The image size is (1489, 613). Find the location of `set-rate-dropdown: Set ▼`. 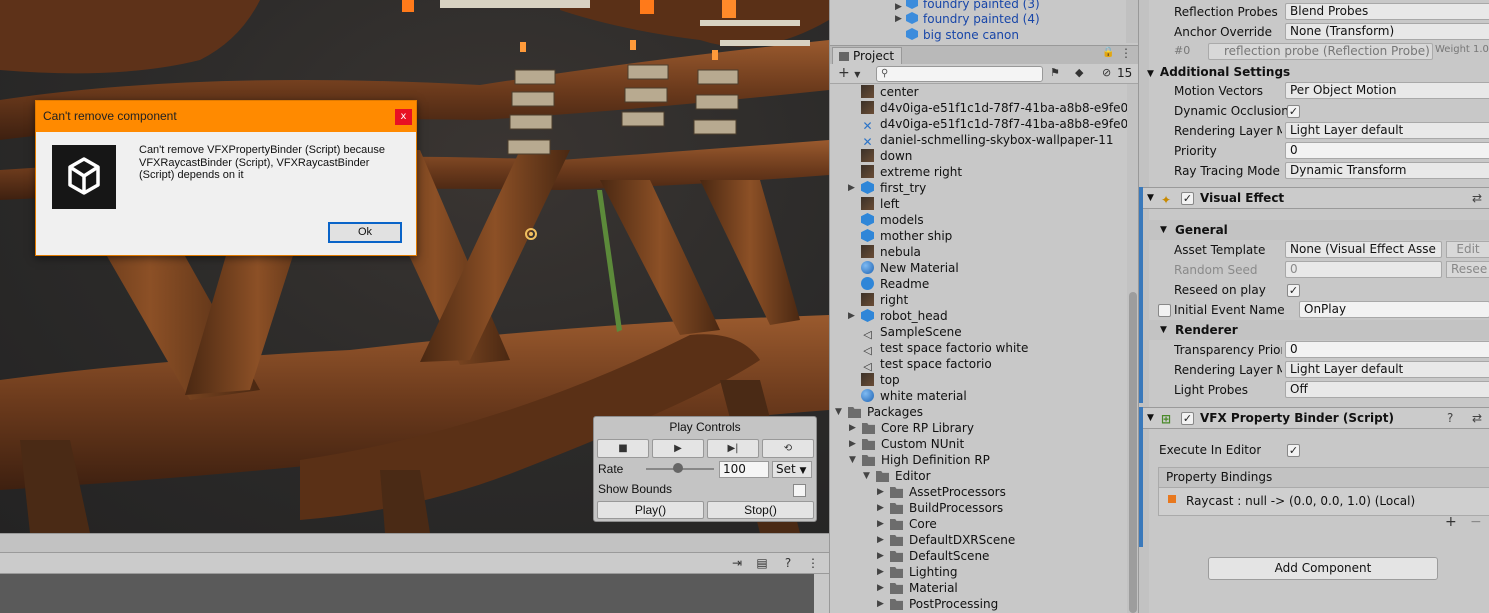

set-rate-dropdown: Set ▼ is located at coordinates (792, 469).